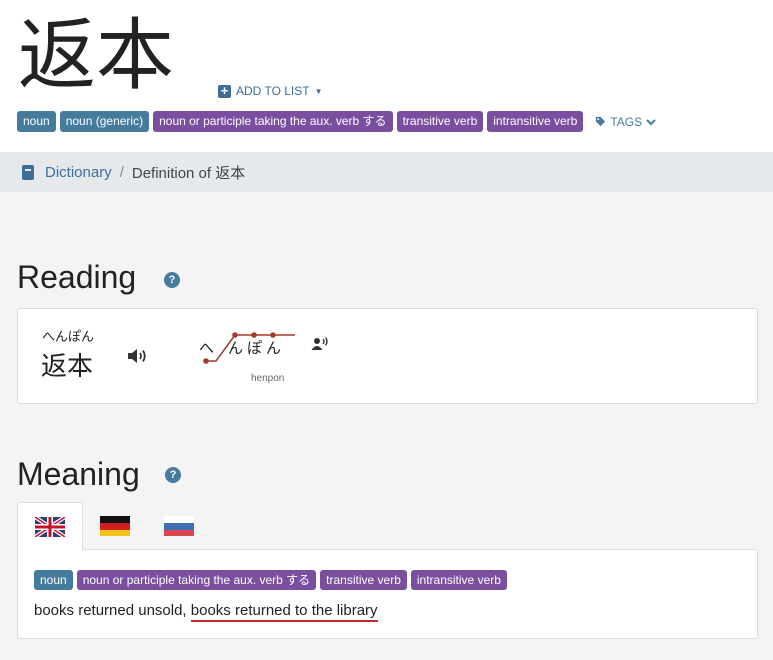  What do you see at coordinates (320, 344) in the screenshot?
I see `person-voice-icon` at bounding box center [320, 344].